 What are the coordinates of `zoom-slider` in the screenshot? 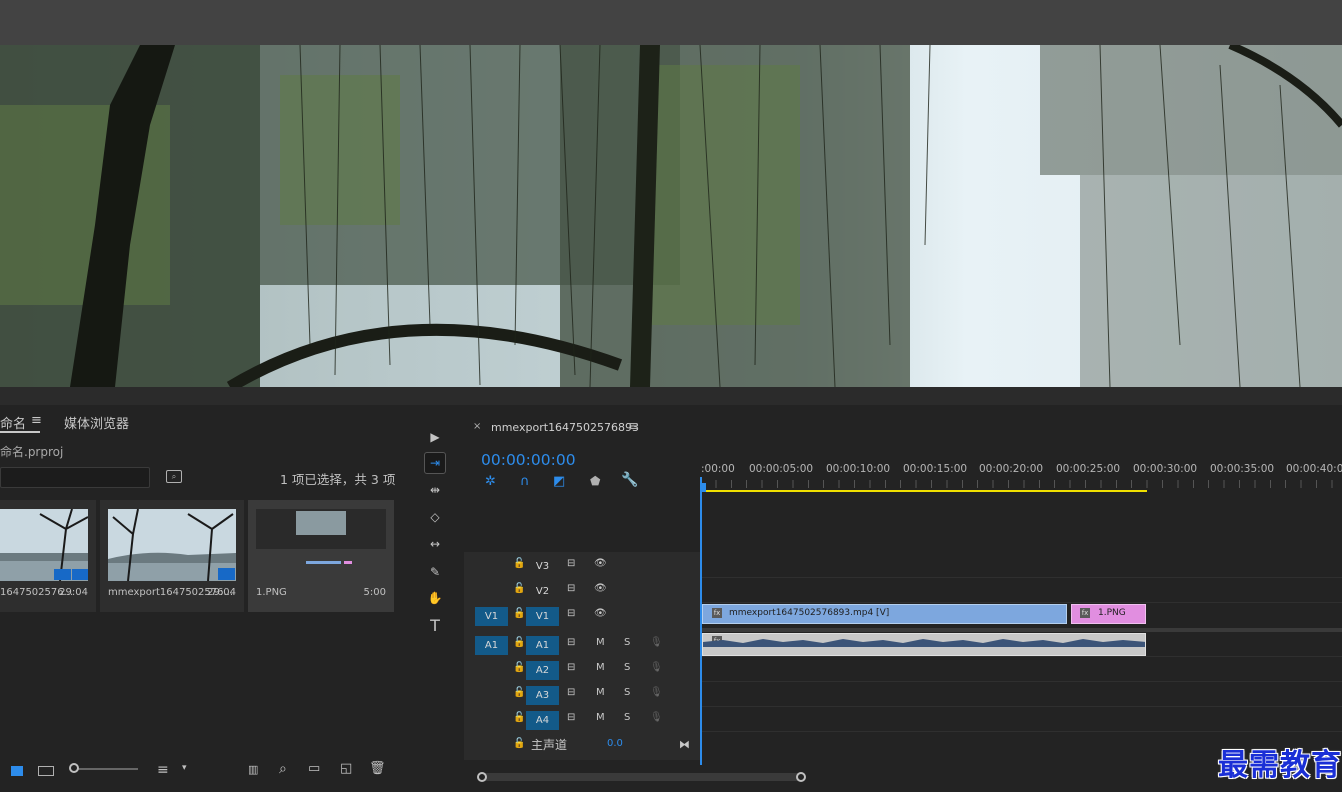 It's located at (104, 769).